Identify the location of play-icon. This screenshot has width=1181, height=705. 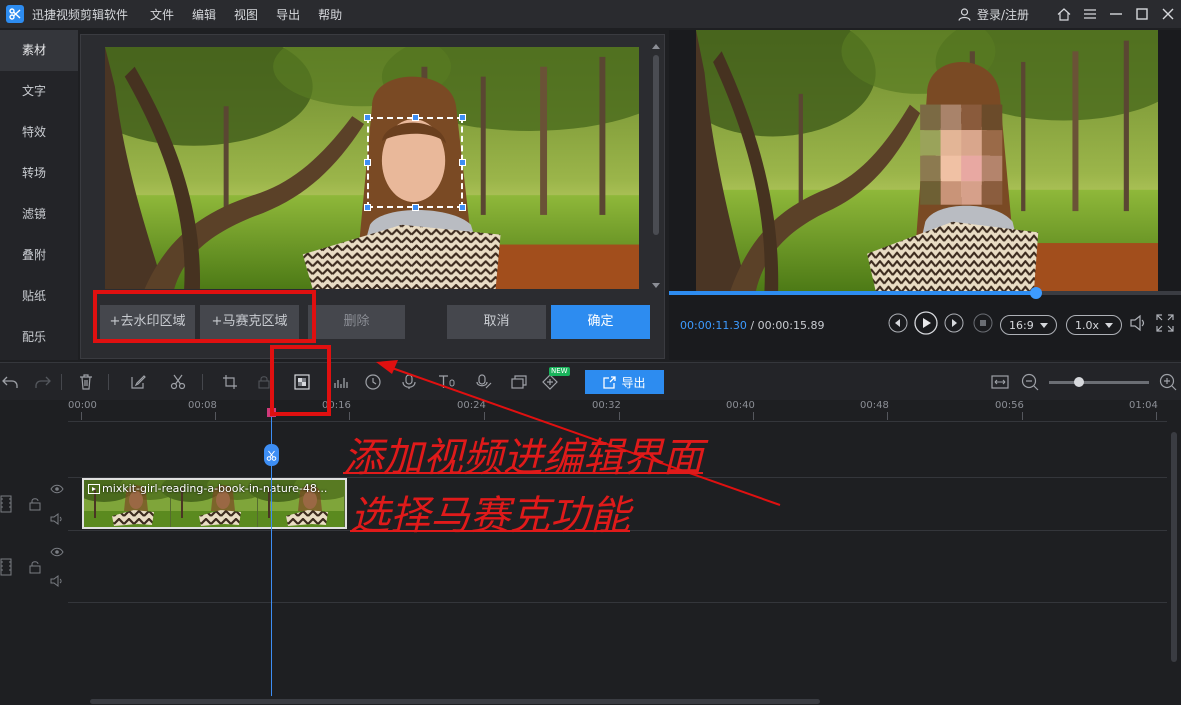
(926, 323).